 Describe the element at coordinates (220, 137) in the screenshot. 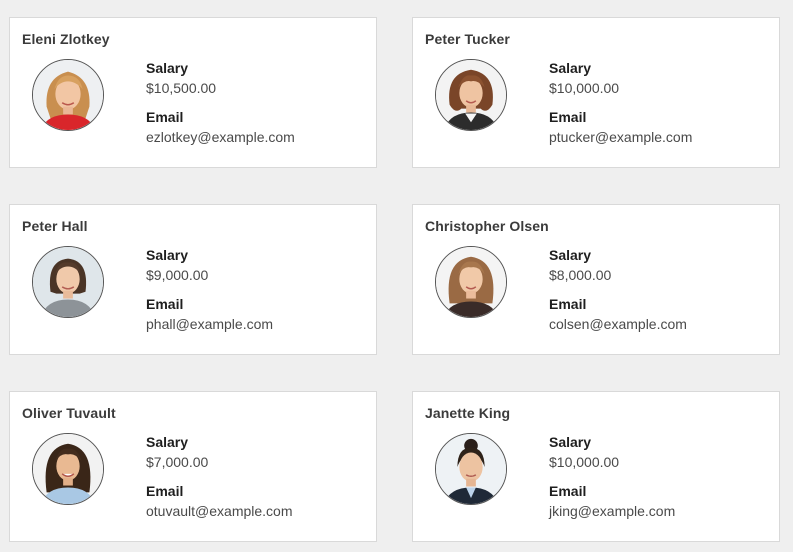

I see `email-value: ezlotkey@example.com` at that location.